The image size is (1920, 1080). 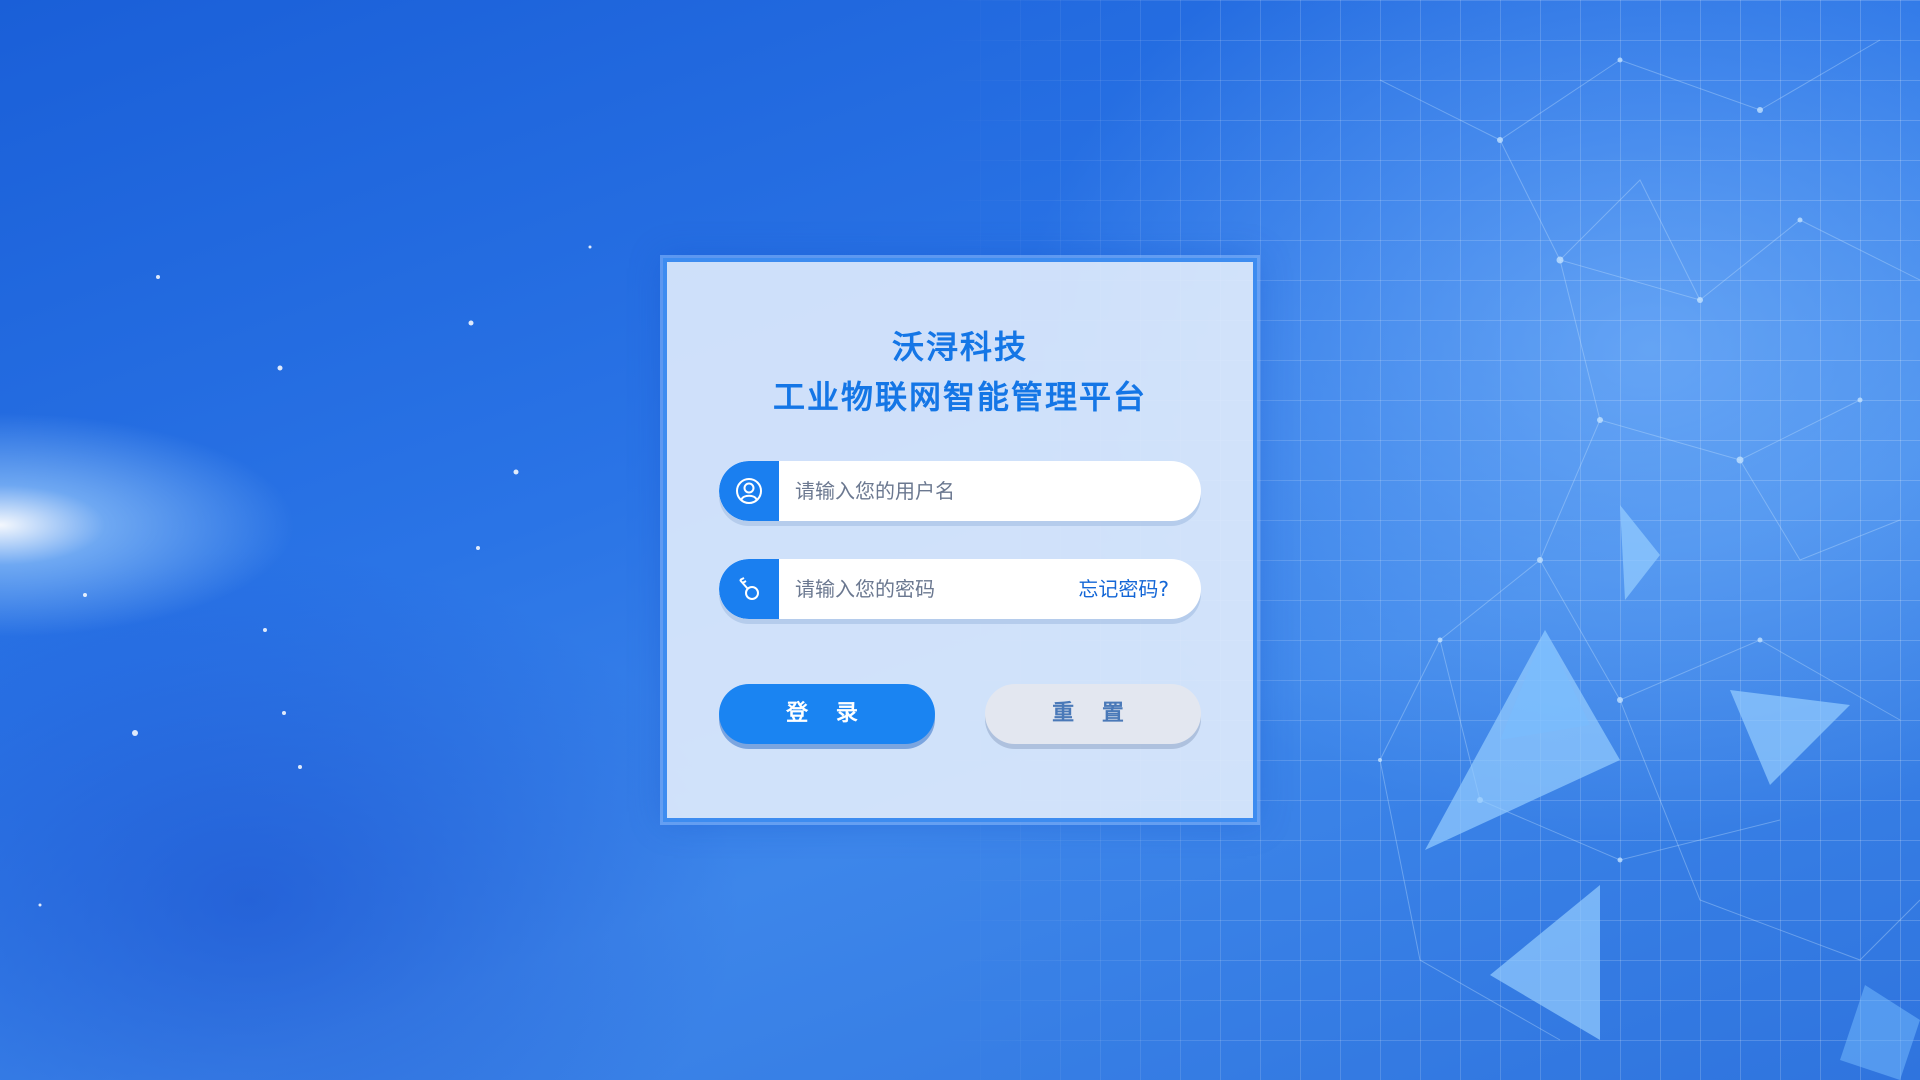 What do you see at coordinates (925, 589) in the screenshot?
I see `password-input` at bounding box center [925, 589].